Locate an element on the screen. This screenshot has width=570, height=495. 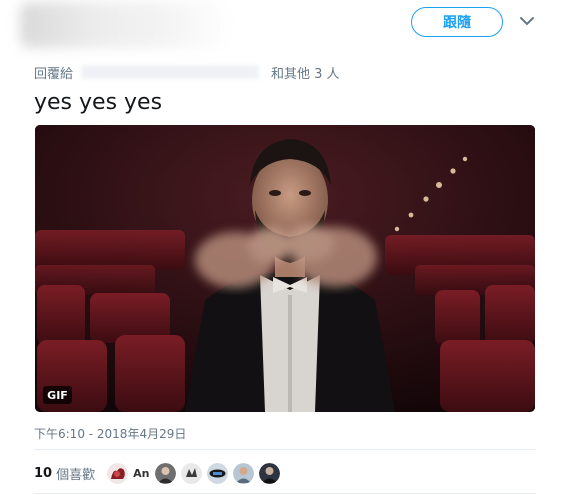
reply-context: 回覆給 和其他 3 人 is located at coordinates (187, 72).